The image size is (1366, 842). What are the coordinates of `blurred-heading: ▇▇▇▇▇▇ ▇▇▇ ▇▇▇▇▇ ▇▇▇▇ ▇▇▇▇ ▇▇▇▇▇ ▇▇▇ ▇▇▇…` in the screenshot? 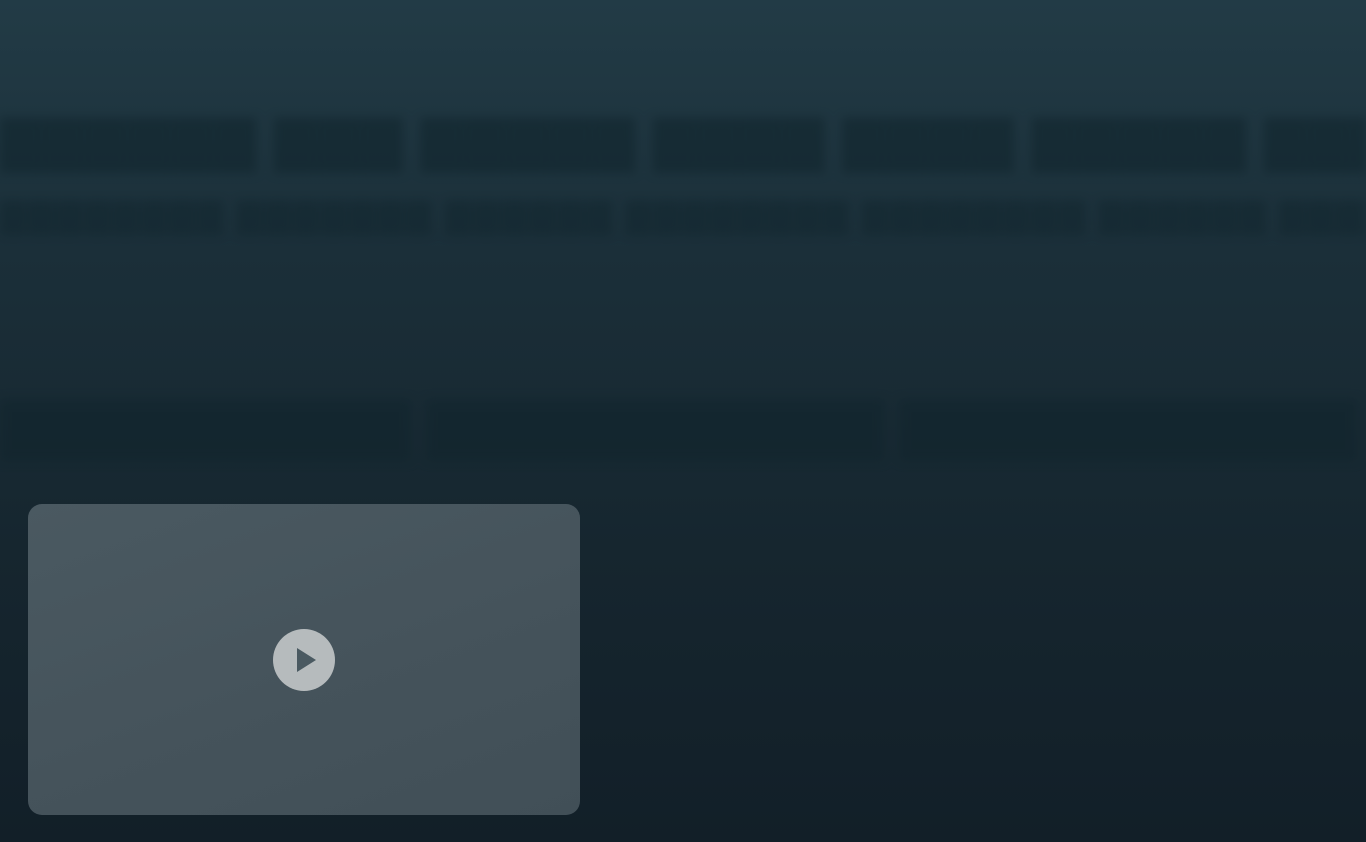 It's located at (683, 142).